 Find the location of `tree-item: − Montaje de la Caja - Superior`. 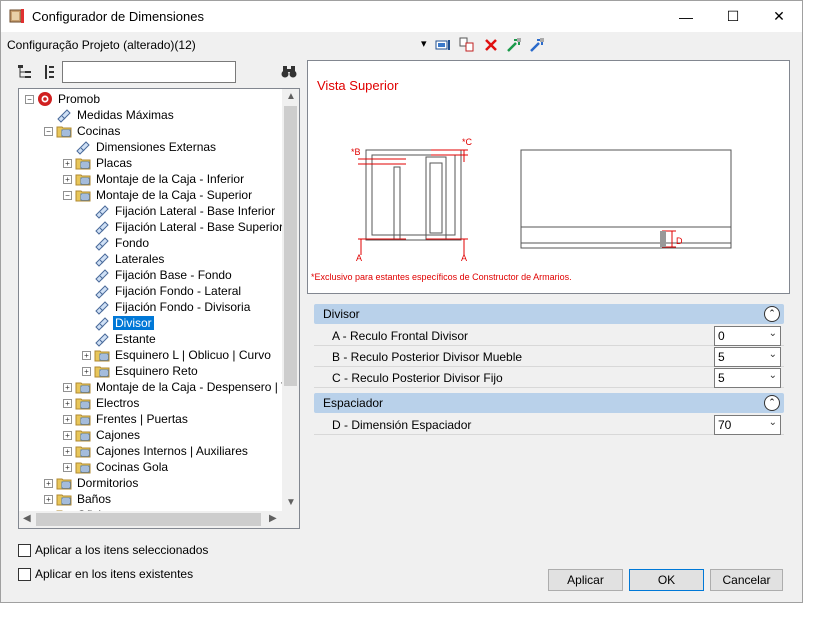

tree-item: − Montaje de la Caja - Superior is located at coordinates (158, 195).